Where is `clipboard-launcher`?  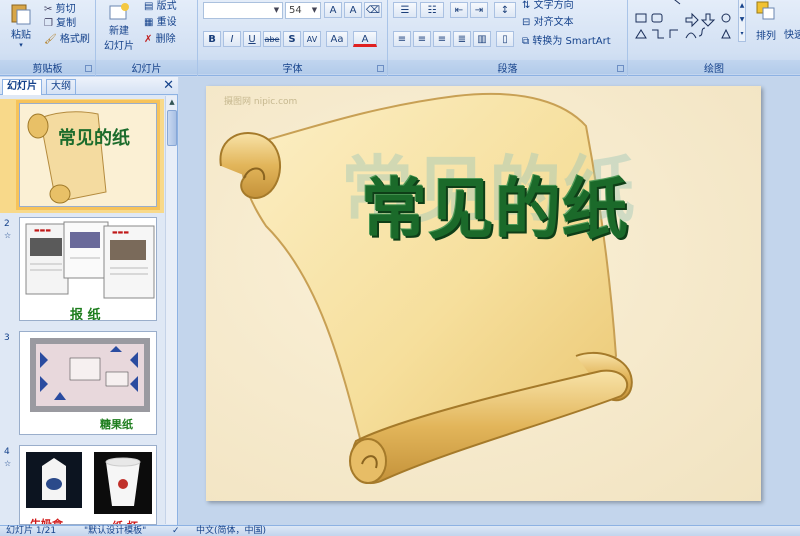 clipboard-launcher is located at coordinates (88, 68).